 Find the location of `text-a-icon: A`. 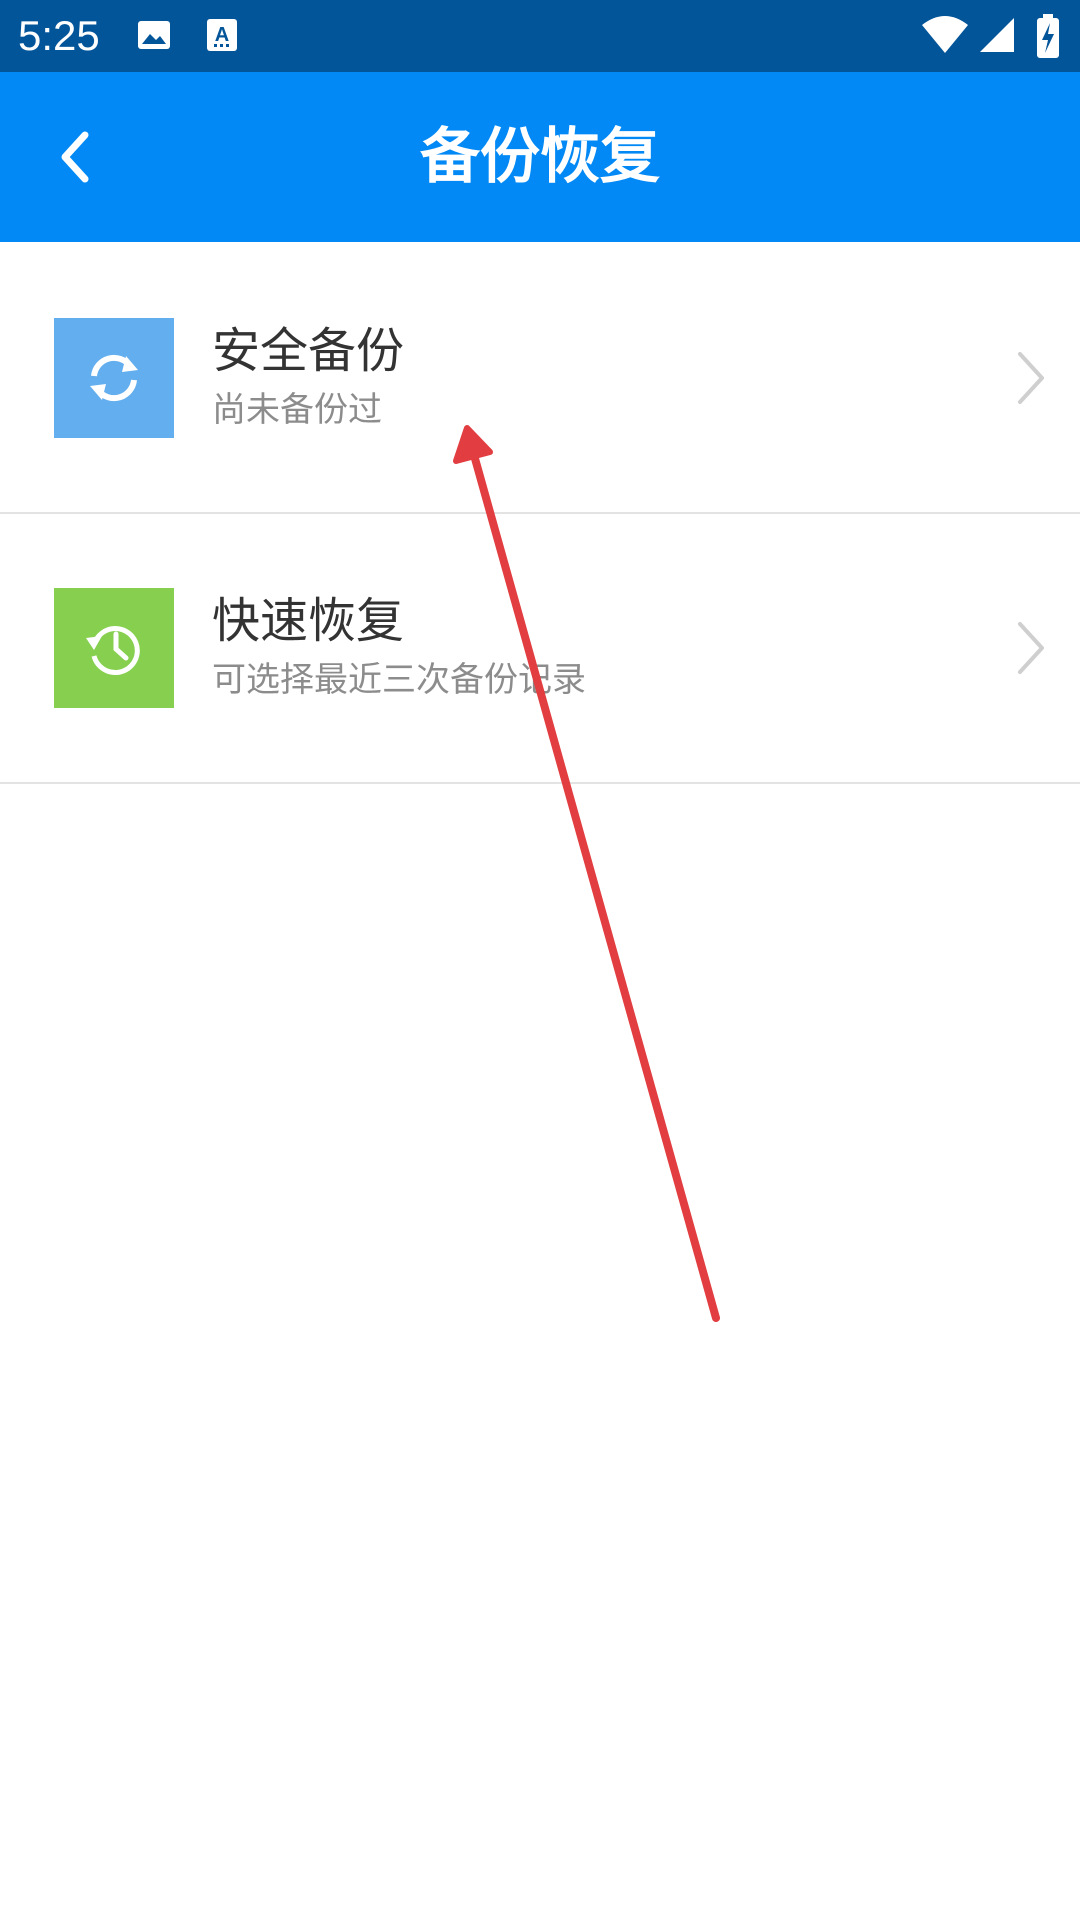

text-a-icon: A is located at coordinates (222, 35).